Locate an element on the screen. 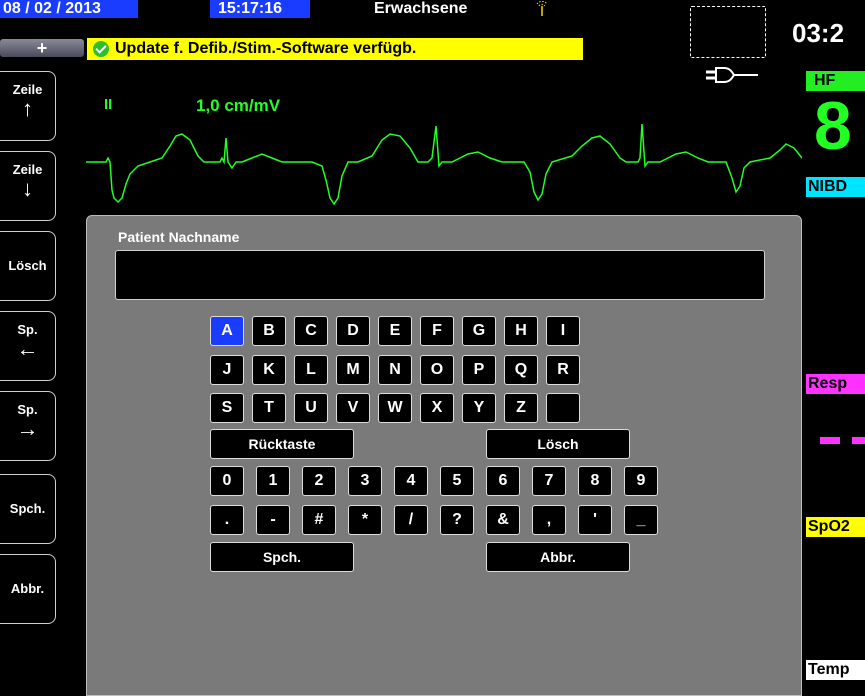  heart-rate-value: 8 is located at coordinates (833, 126).